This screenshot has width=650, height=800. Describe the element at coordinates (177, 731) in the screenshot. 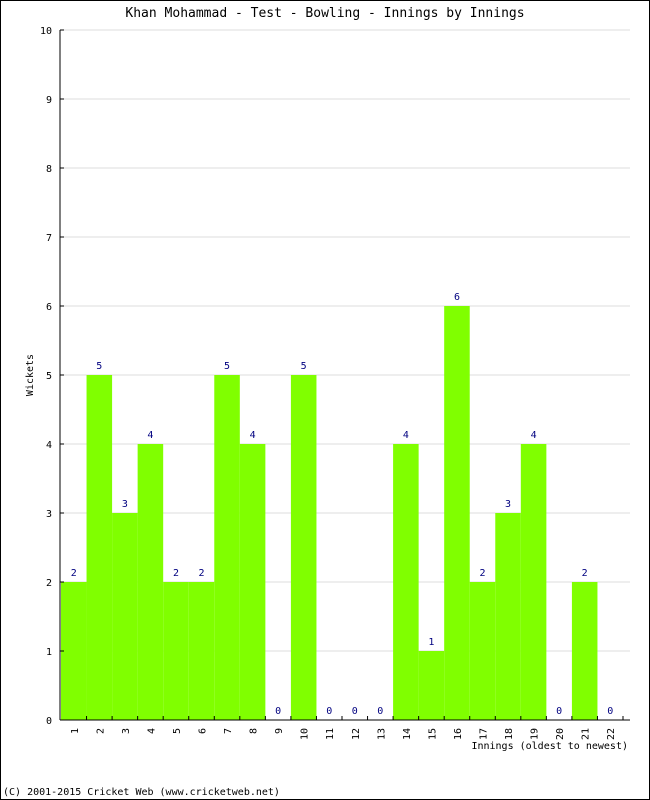

I see `x-tick-label: 5` at that location.